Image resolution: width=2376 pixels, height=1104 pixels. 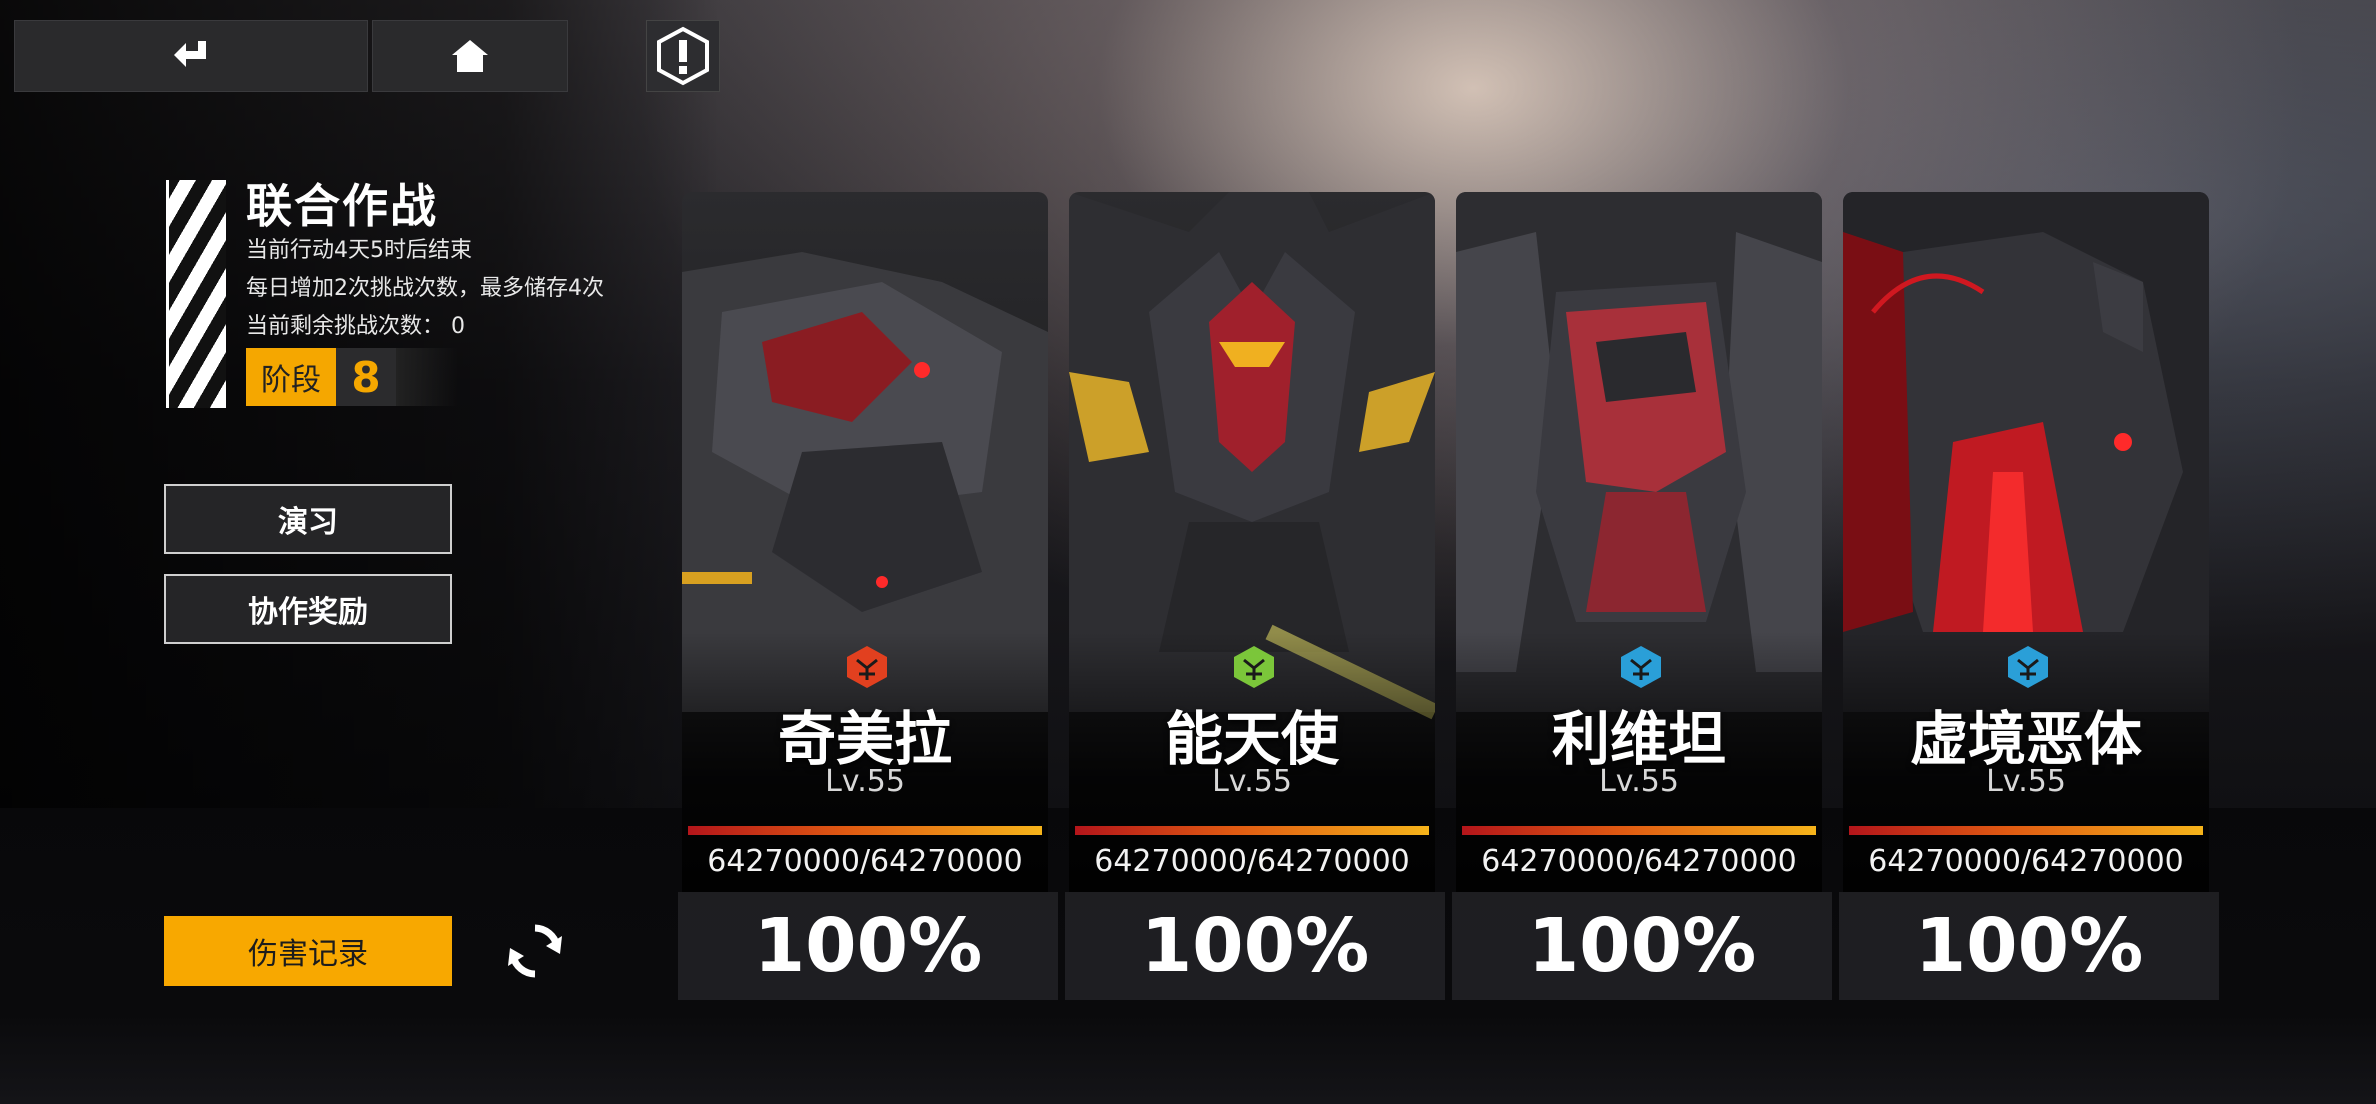 What do you see at coordinates (366, 377) in the screenshot?
I see `stage-value: 8` at bounding box center [366, 377].